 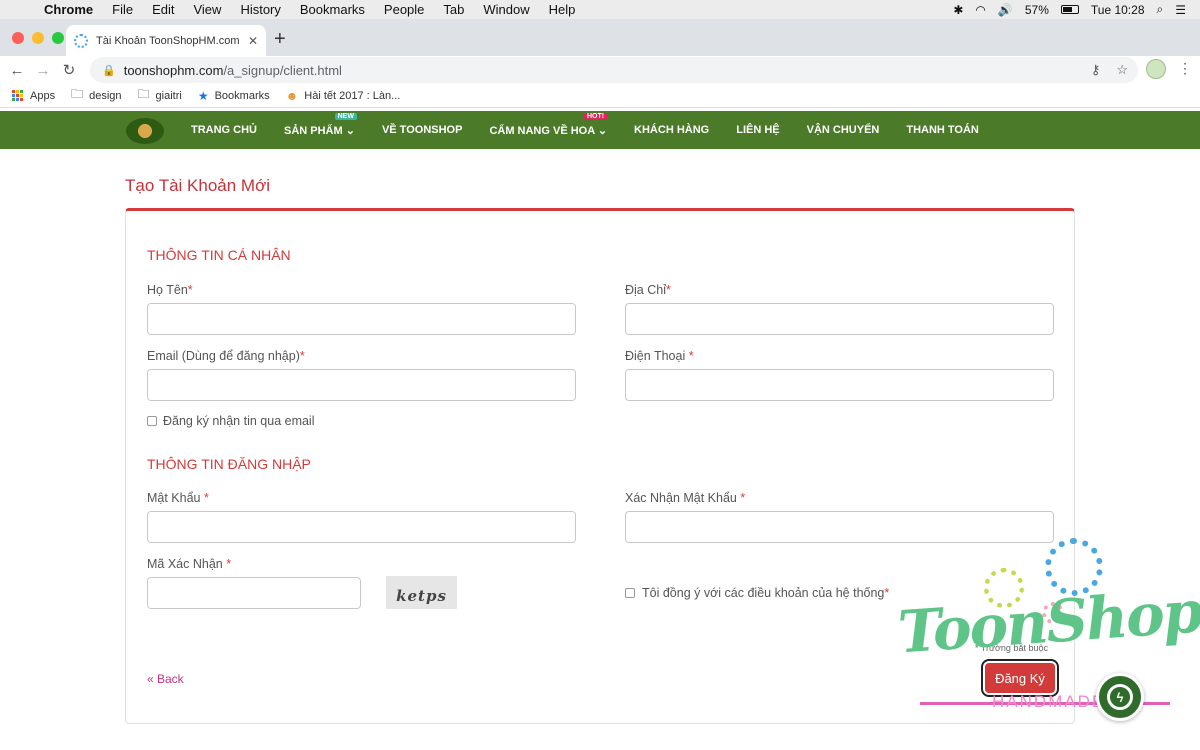 What do you see at coordinates (280, 39) in the screenshot?
I see `new-tab-button: +` at bounding box center [280, 39].